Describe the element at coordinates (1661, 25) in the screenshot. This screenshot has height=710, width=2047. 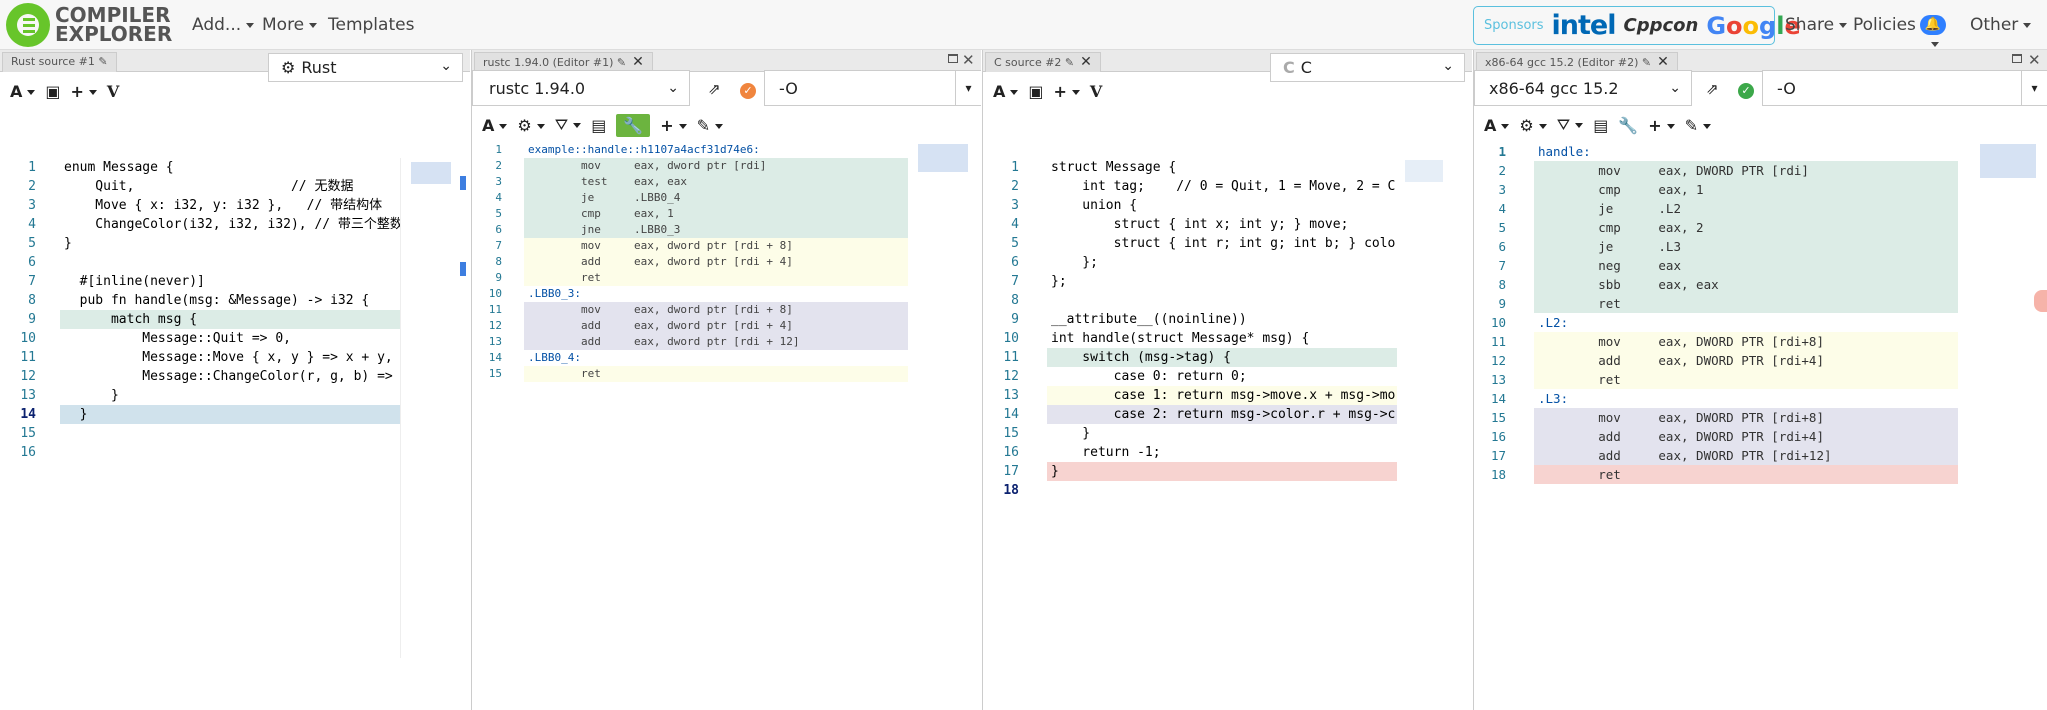
I see `cppcon-logo: Cppcon` at that location.